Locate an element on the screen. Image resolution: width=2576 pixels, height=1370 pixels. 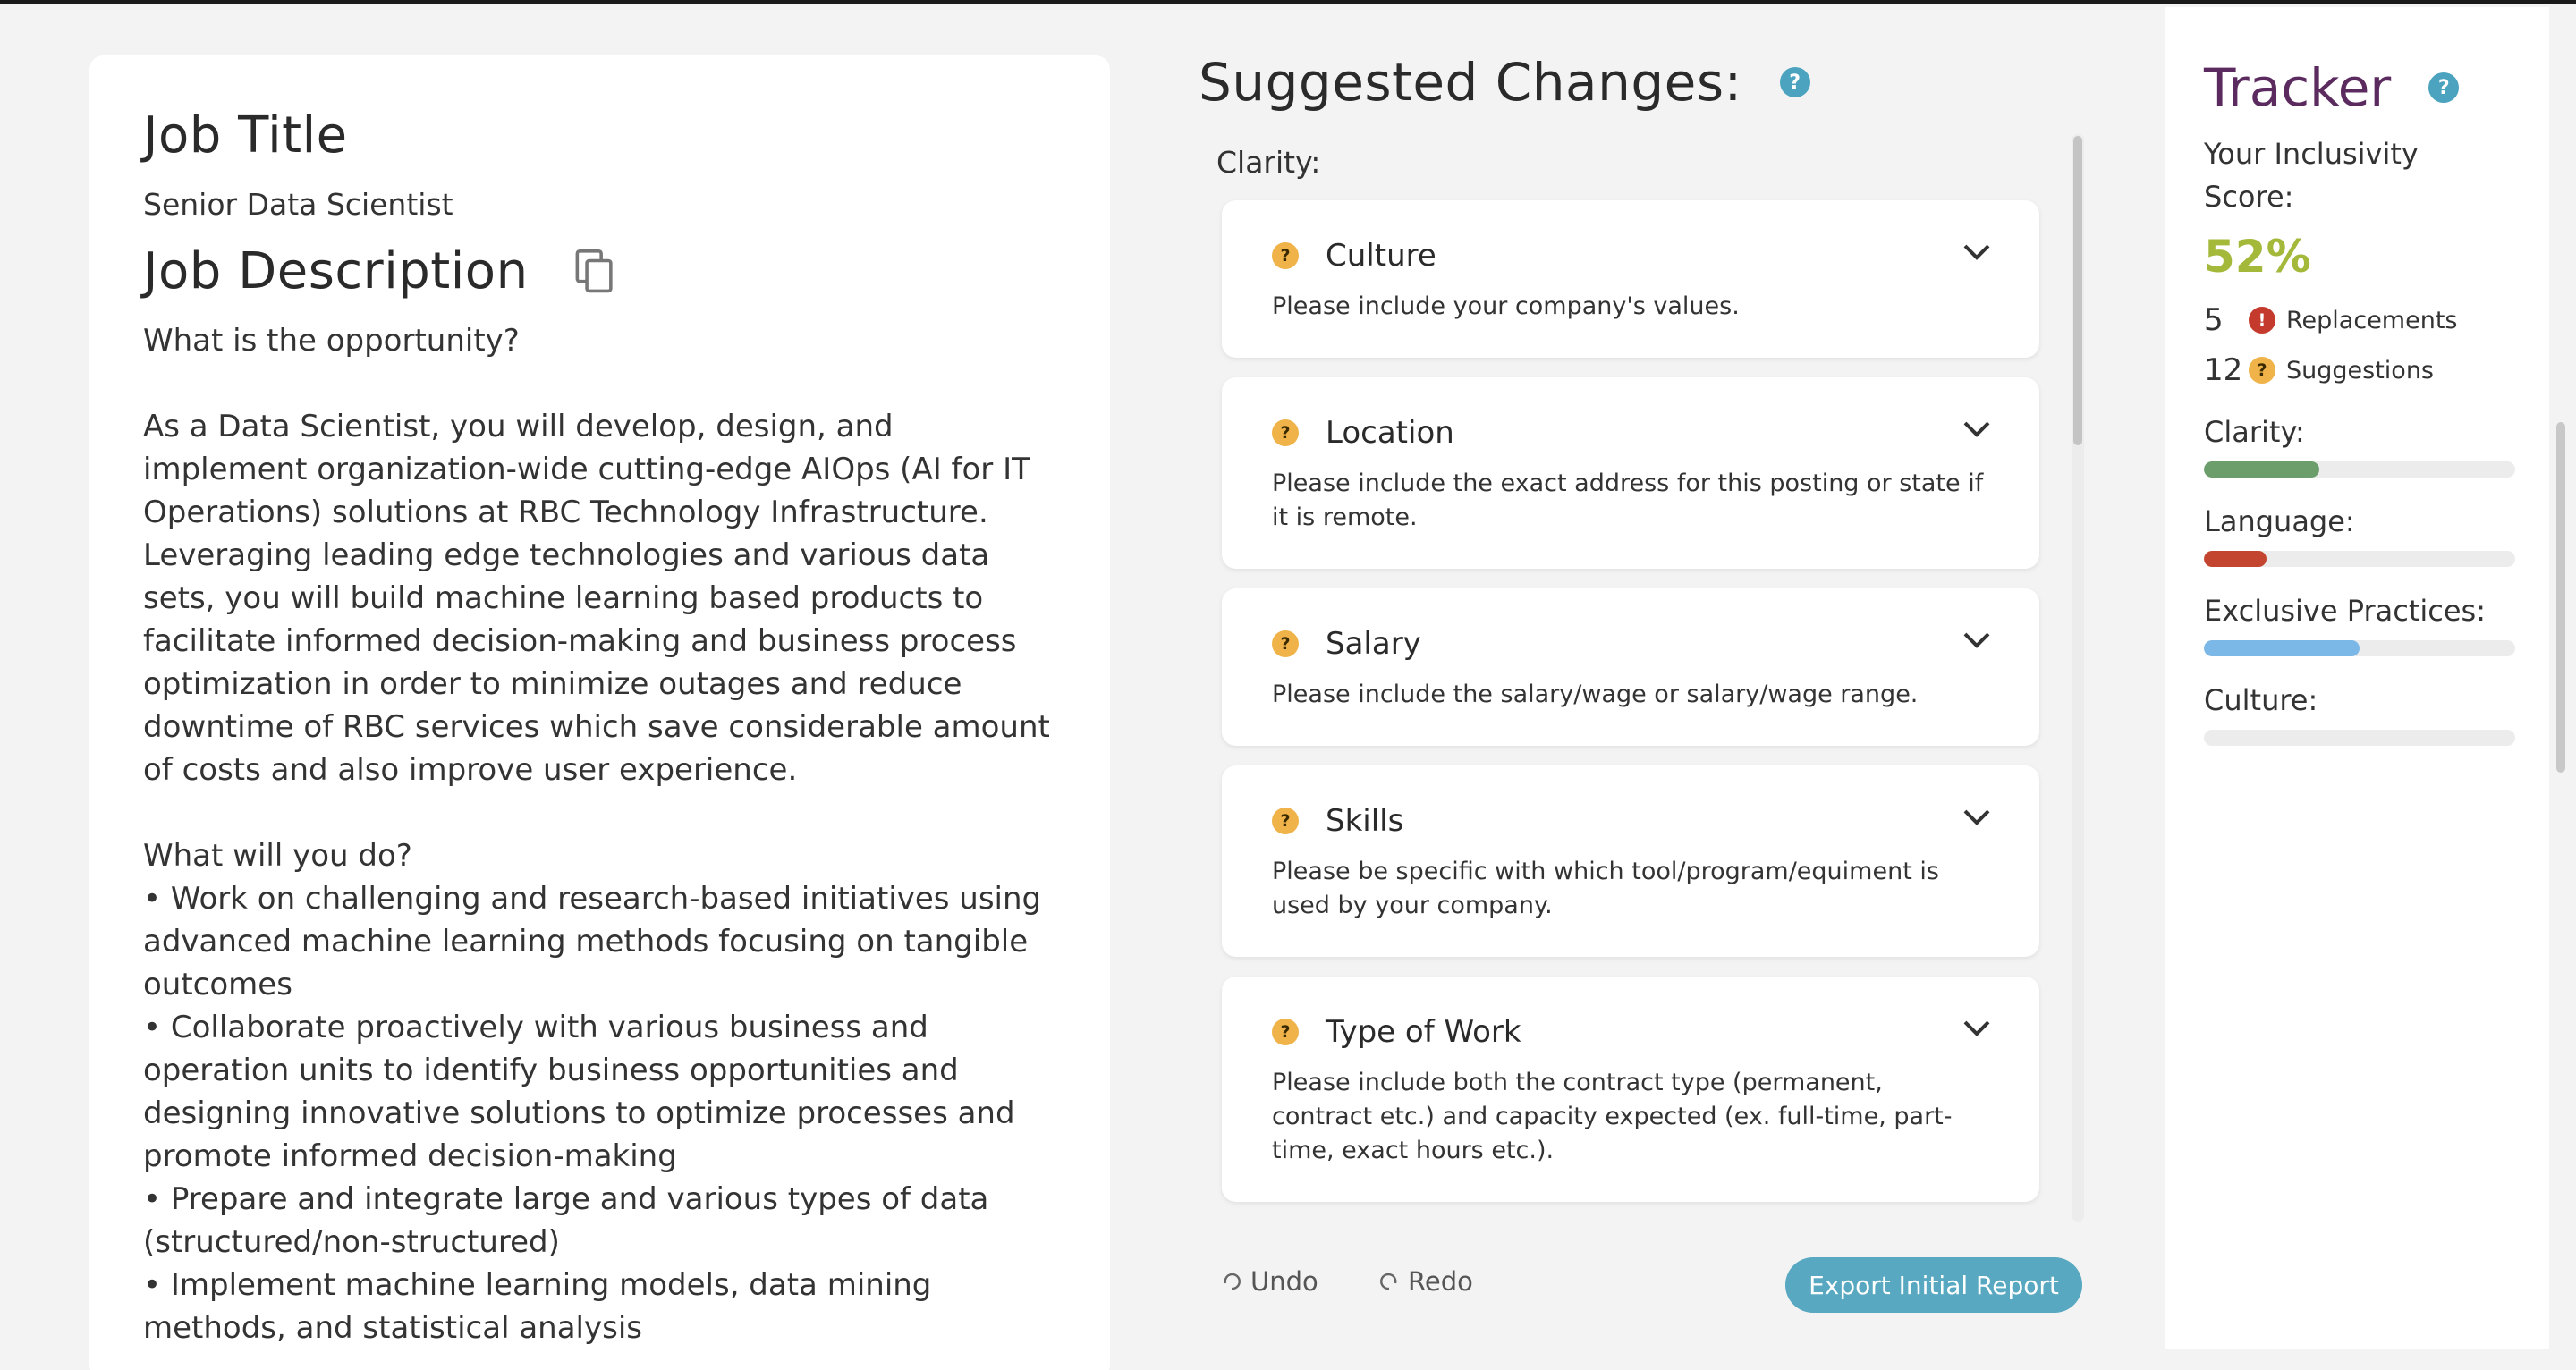
redo-icon is located at coordinates (1388, 1281).